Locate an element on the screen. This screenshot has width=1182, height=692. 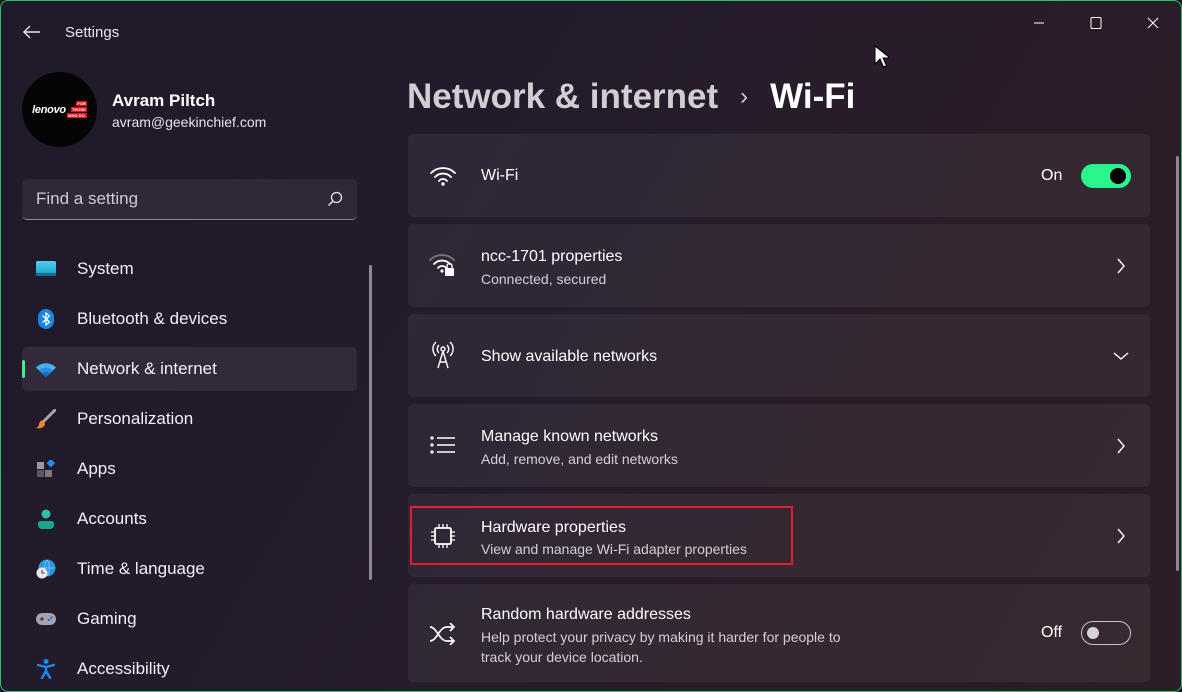
sidebar-item-network: Network & internet is located at coordinates (189, 369).